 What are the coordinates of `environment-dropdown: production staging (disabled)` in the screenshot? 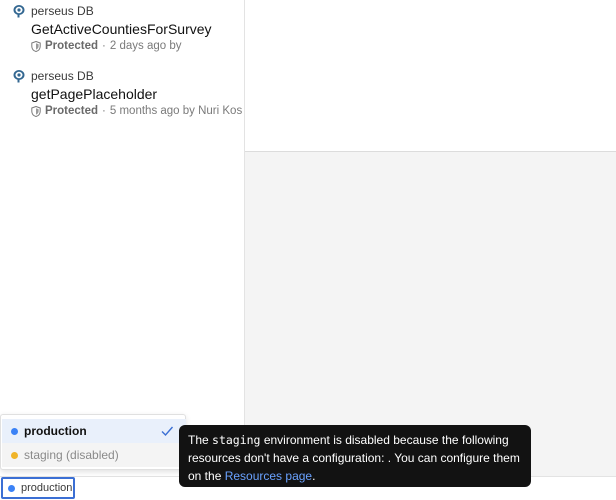 It's located at (93, 442).